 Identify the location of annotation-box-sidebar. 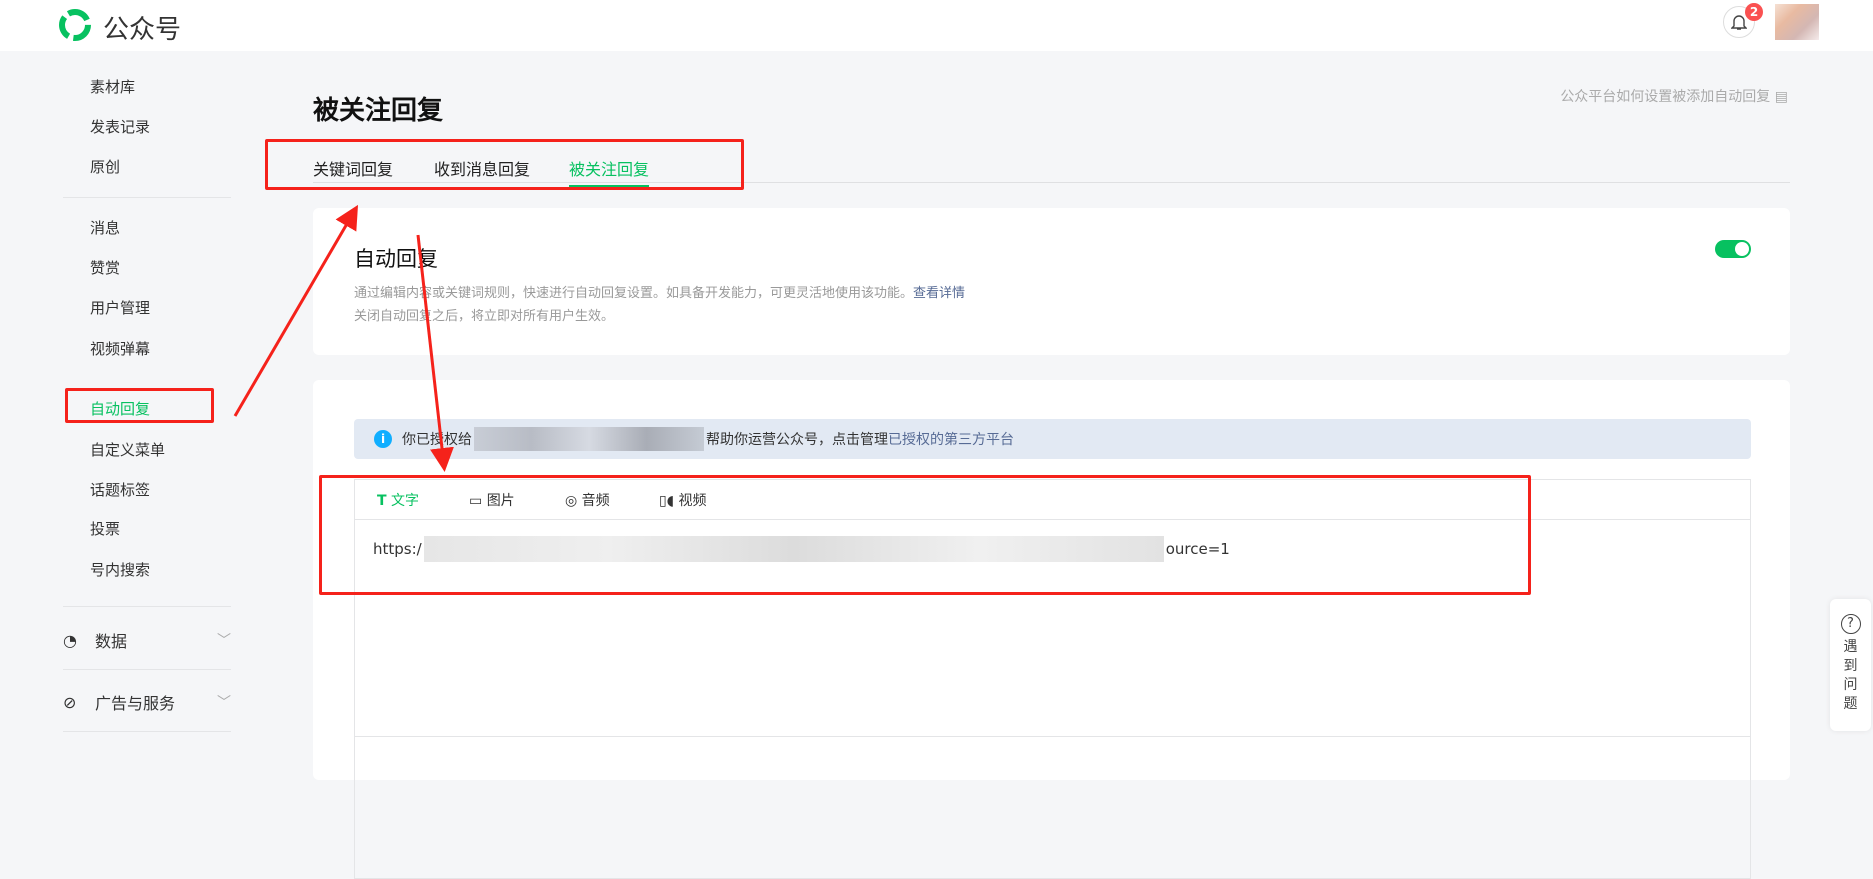
(139, 405).